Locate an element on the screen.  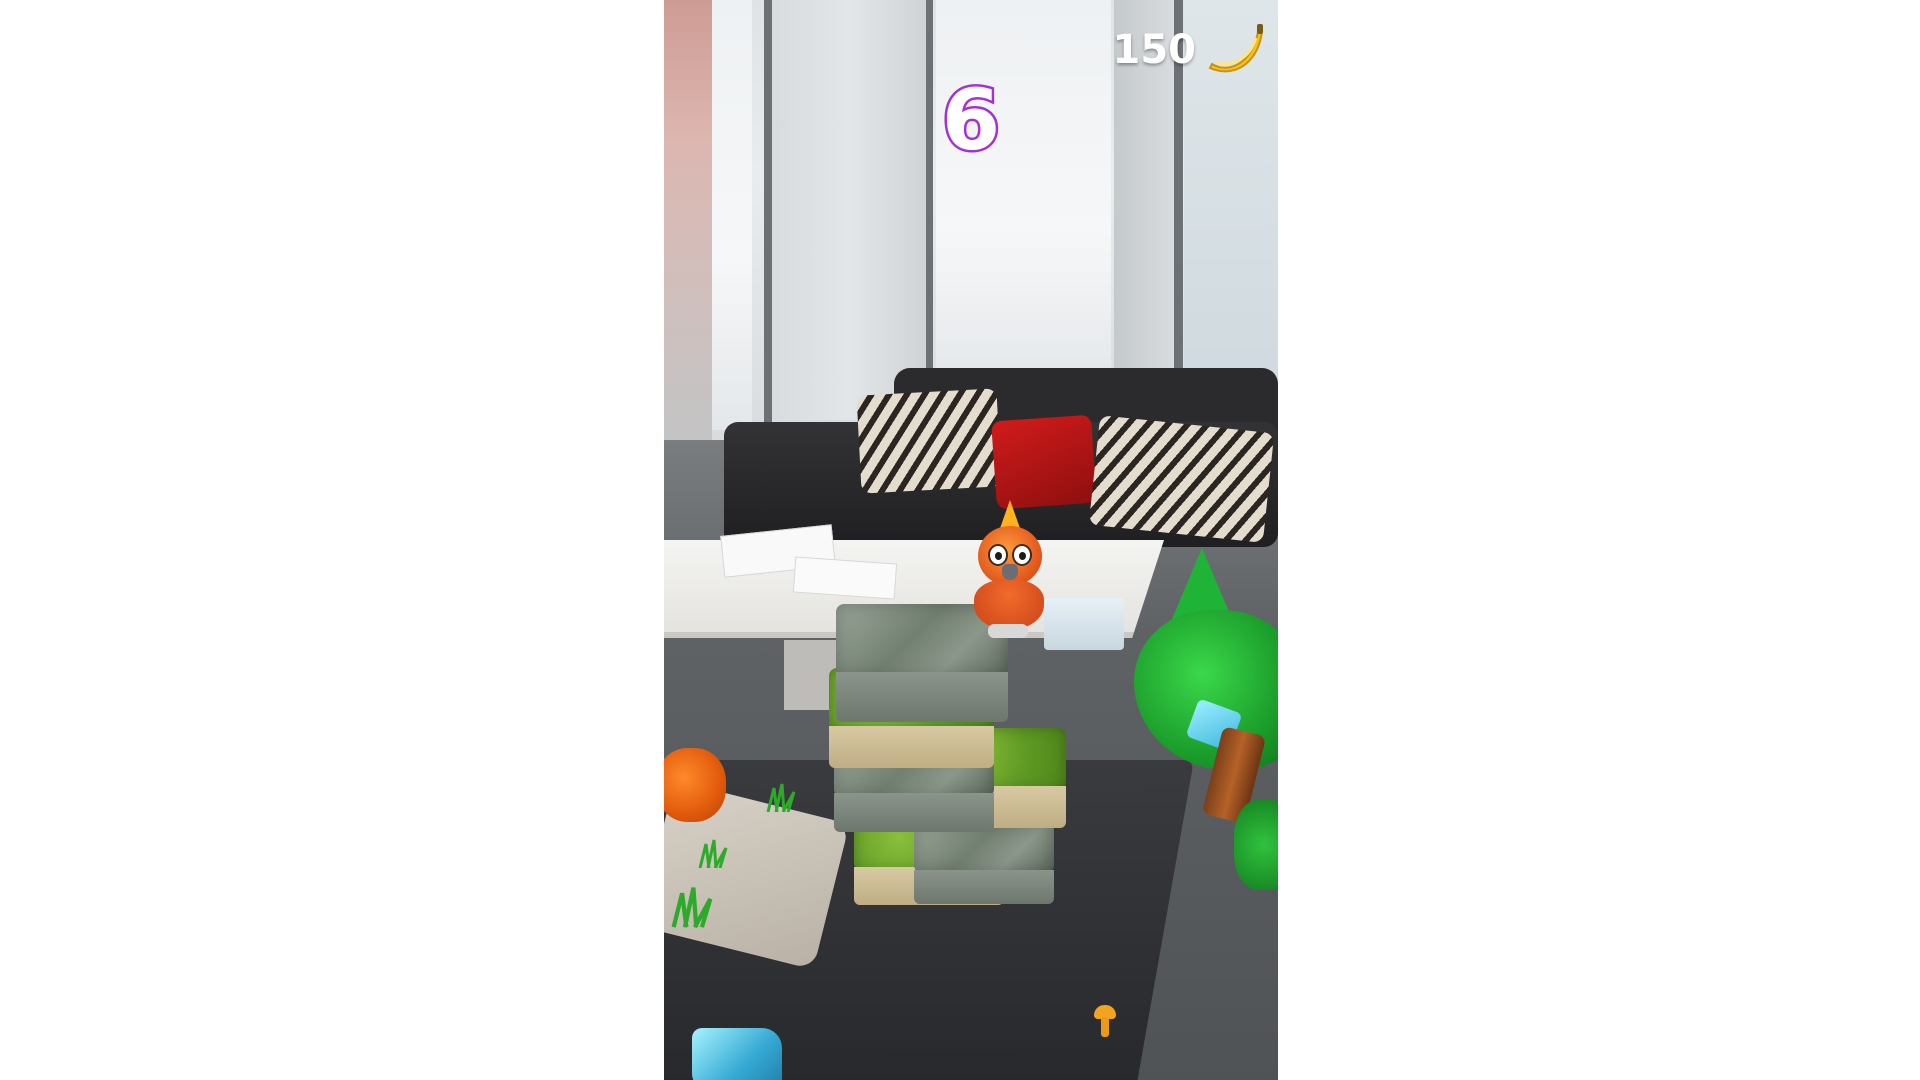
red-cushion is located at coordinates (1044, 462).